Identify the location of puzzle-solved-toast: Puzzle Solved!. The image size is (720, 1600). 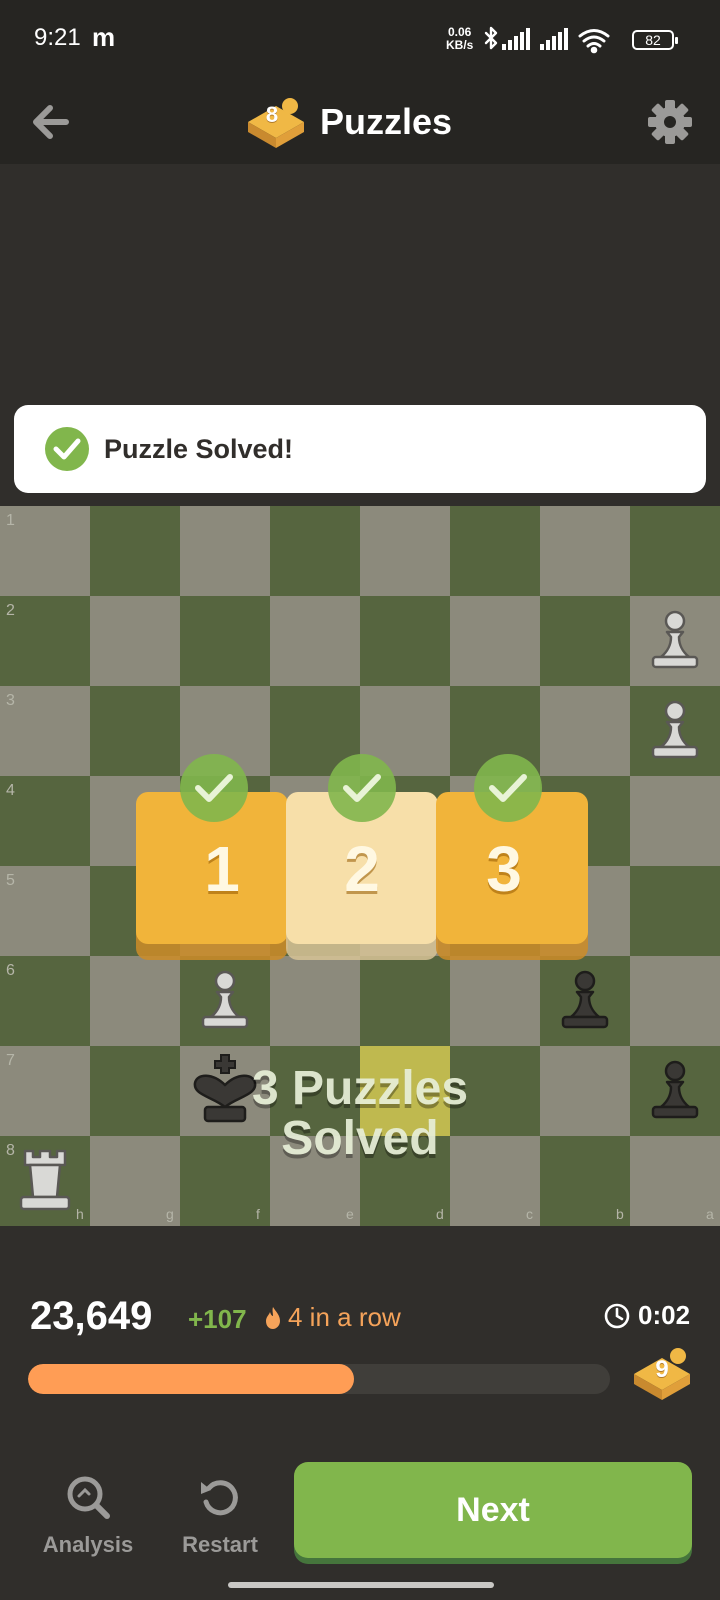
(360, 449).